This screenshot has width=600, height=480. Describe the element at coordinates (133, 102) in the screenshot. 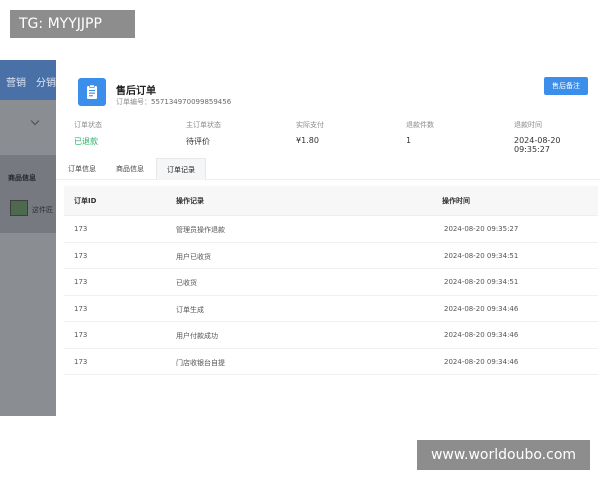

I see `order-number-label: 订单编号：` at that location.